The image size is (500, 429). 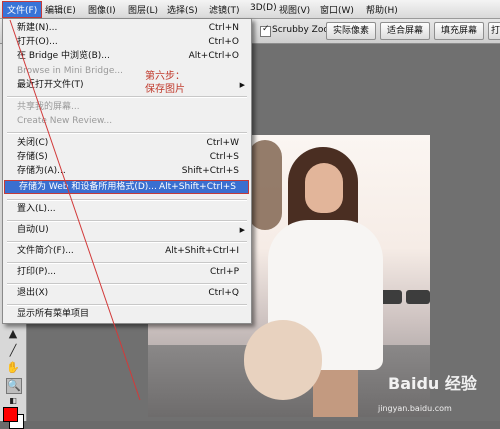 What do you see at coordinates (432, 383) in the screenshot?
I see `baidu-watermark: Baidu 经验` at bounding box center [432, 383].